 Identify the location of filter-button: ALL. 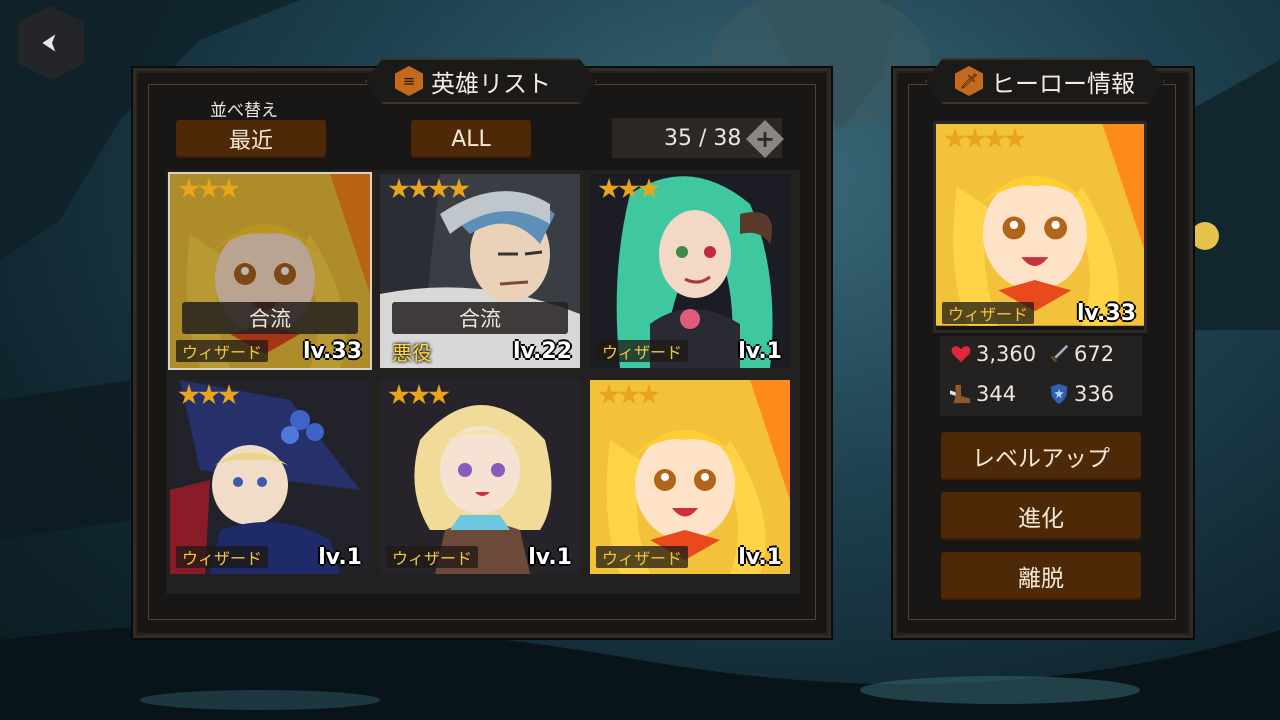
(471, 139).